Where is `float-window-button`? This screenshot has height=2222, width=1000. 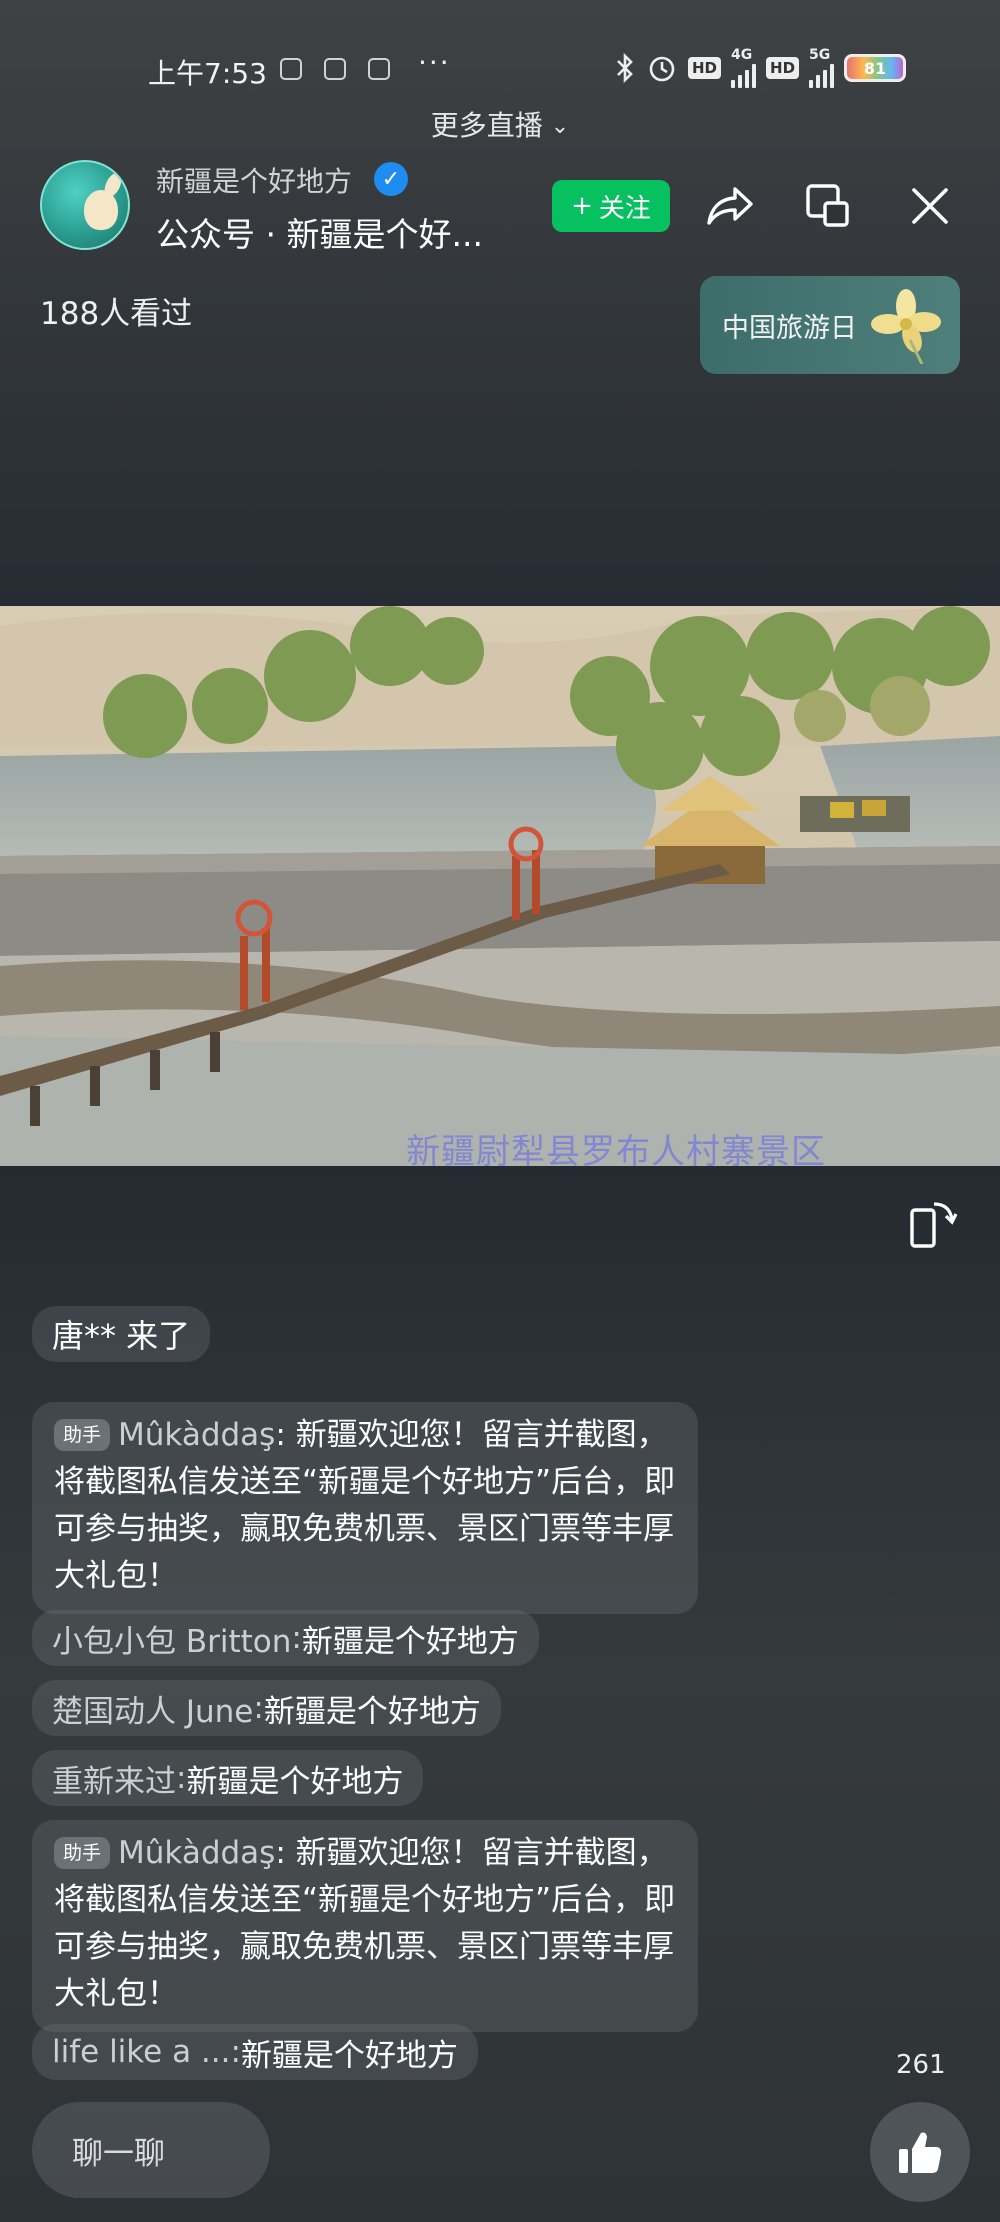
float-window-button is located at coordinates (828, 206).